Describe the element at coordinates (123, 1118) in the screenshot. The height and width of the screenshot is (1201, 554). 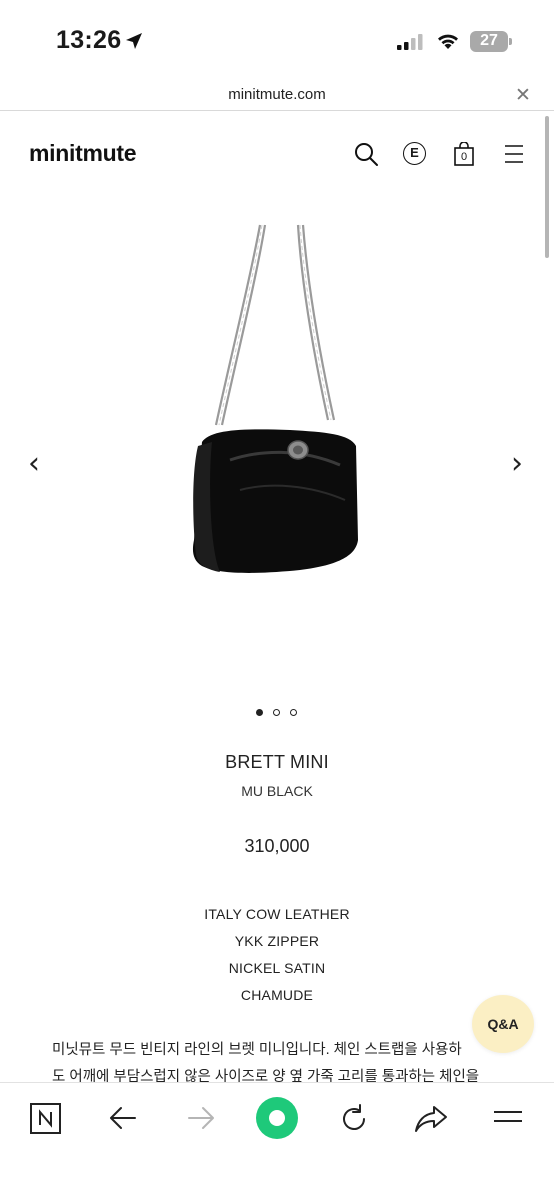
I see `back-icon` at that location.